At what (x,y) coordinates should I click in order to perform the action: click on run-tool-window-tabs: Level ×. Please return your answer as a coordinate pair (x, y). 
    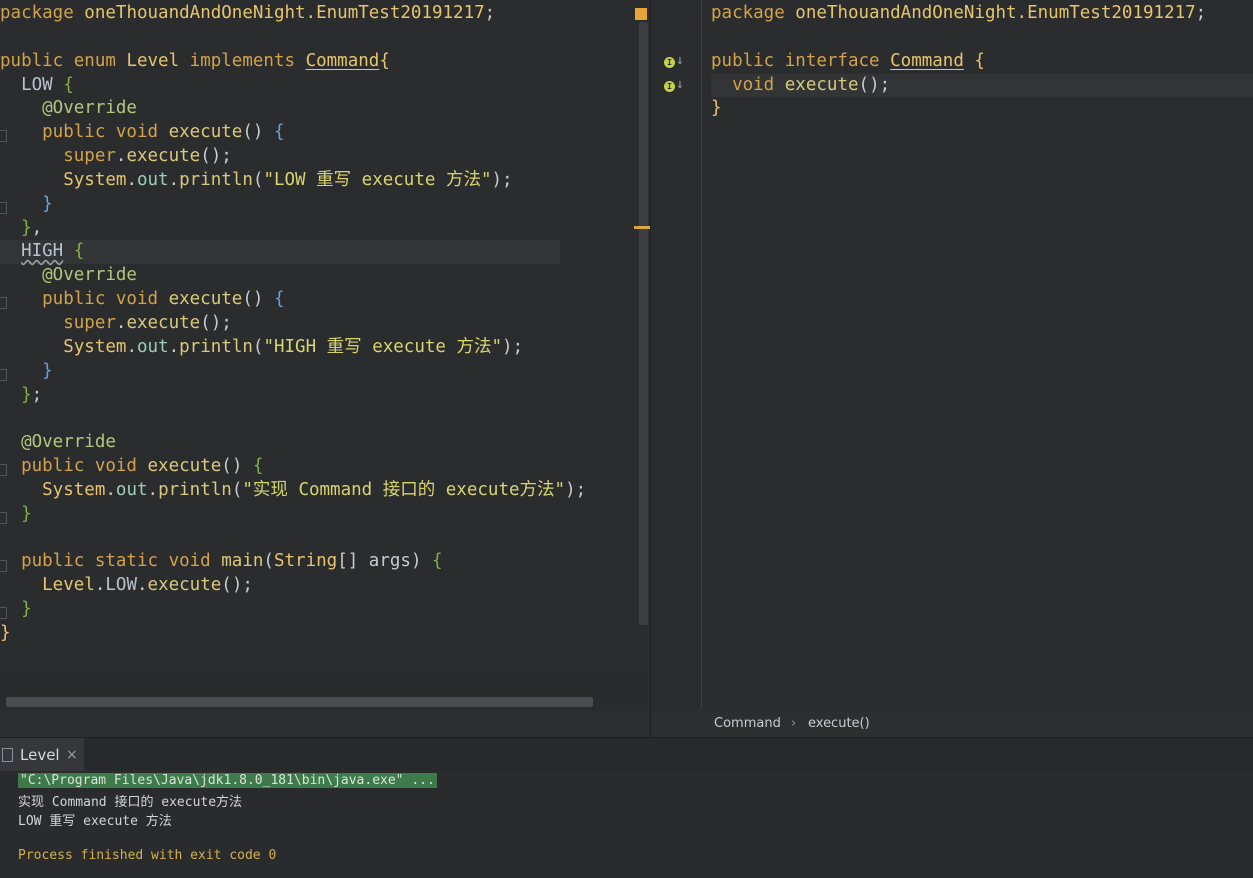
    Looking at the image, I should click on (626, 755).